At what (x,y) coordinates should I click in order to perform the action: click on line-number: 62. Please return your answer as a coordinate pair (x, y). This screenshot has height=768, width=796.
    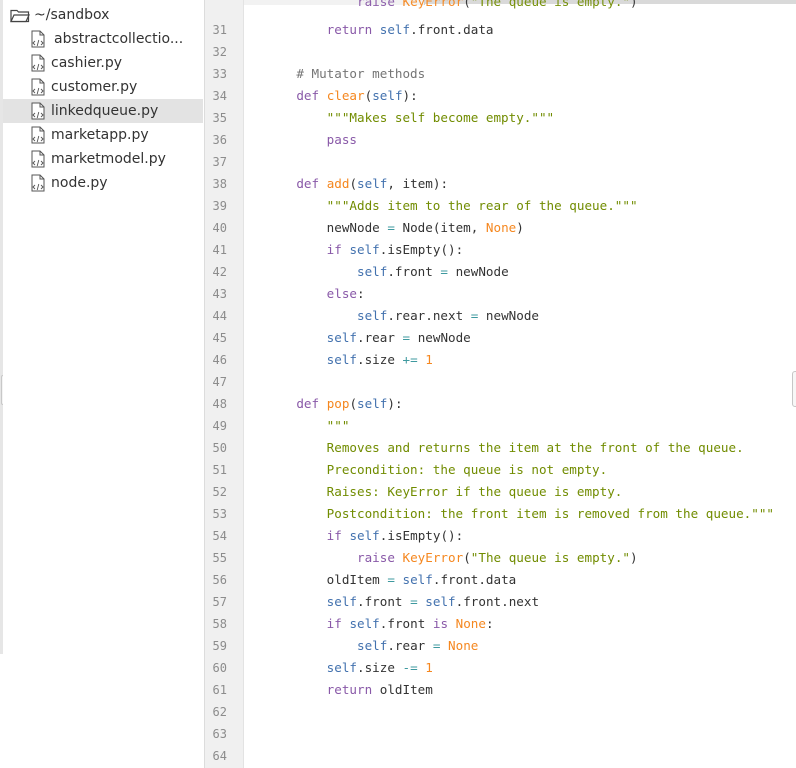
    Looking at the image, I should click on (219, 712).